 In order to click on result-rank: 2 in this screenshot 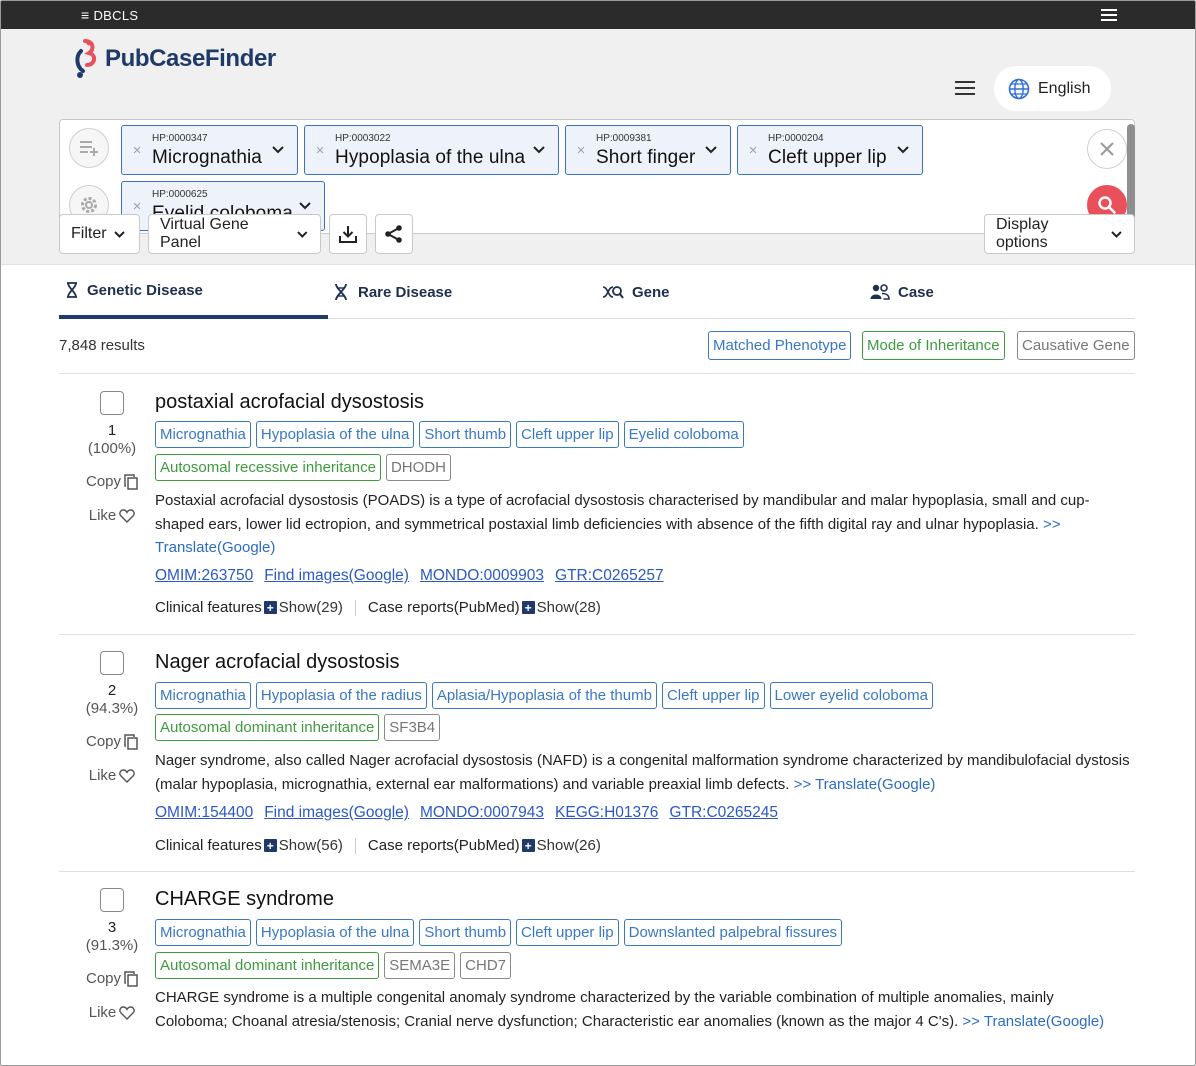, I will do `click(112, 690)`.